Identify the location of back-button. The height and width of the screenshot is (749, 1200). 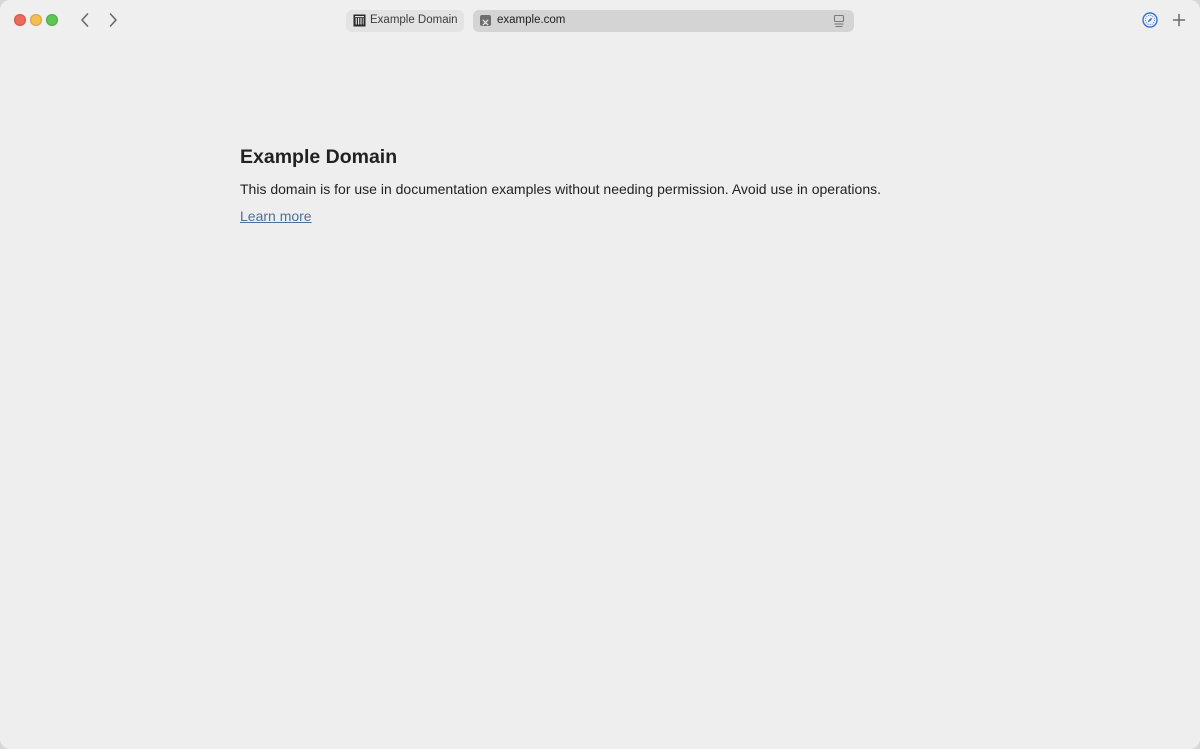
(85, 20).